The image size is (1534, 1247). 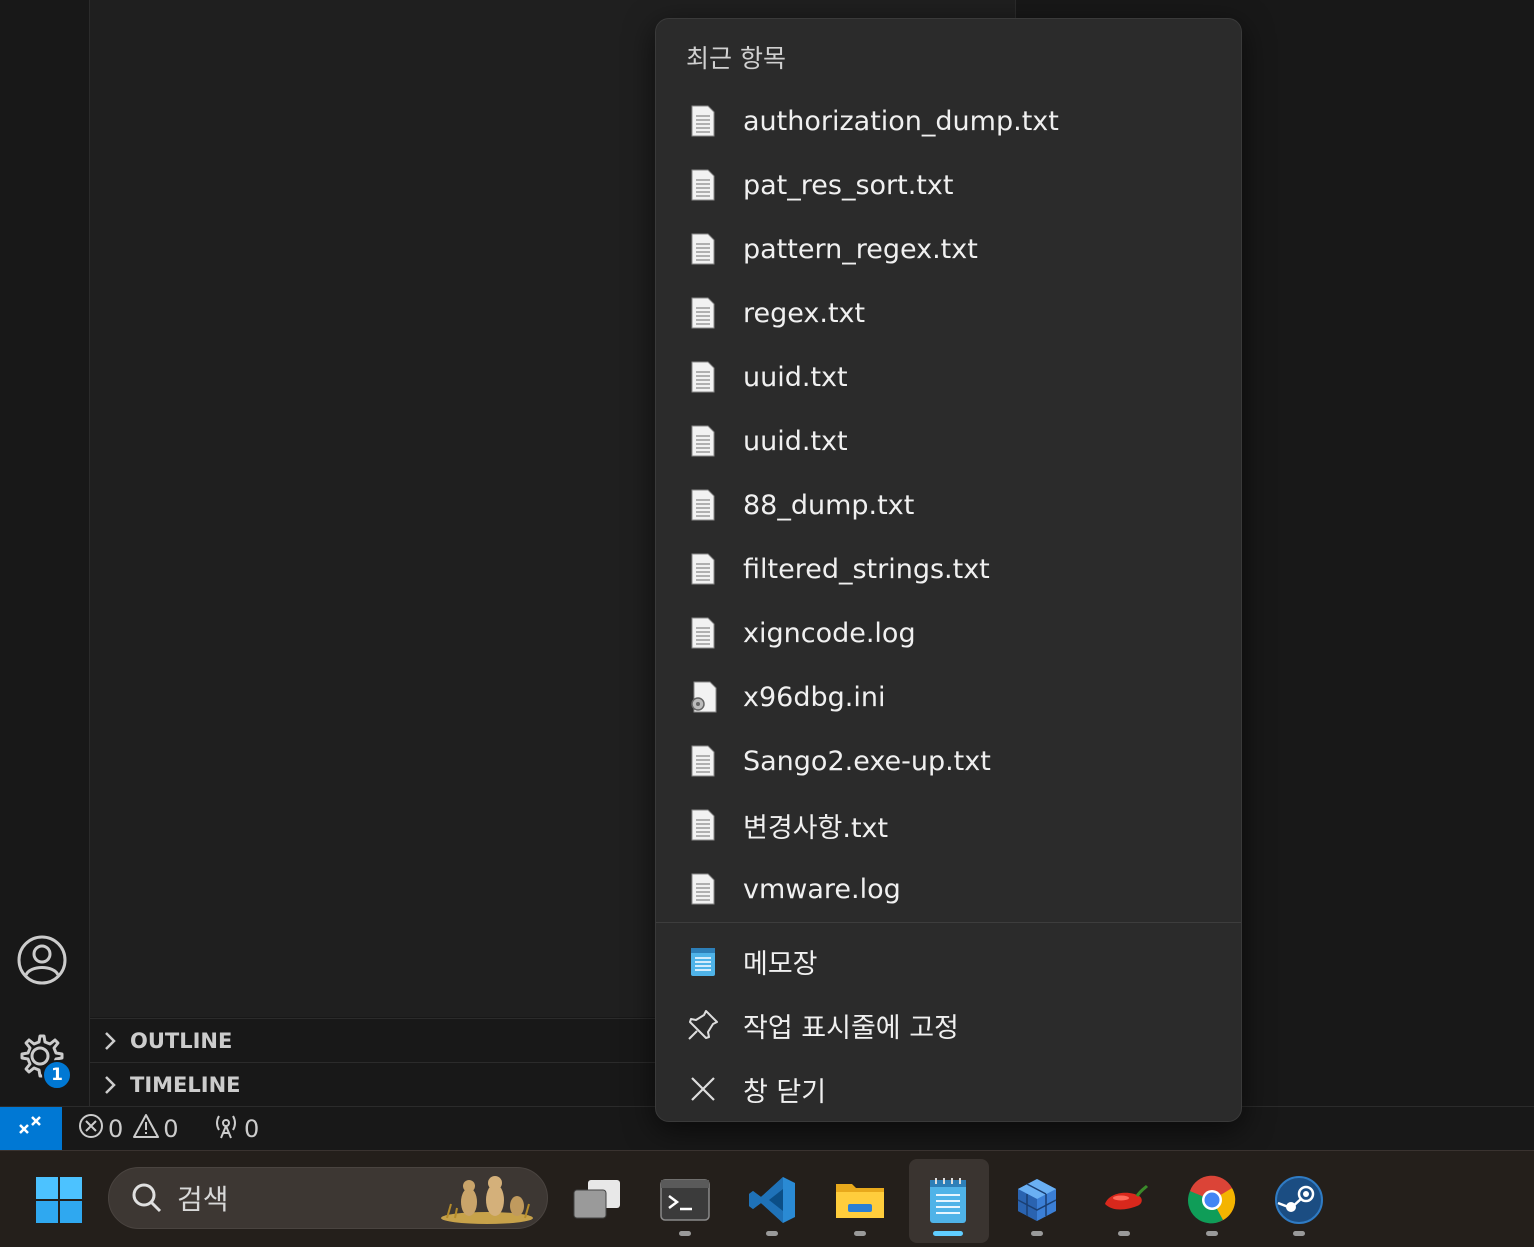 What do you see at coordinates (1124, 1200) in the screenshot?
I see `pepper-app-icon` at bounding box center [1124, 1200].